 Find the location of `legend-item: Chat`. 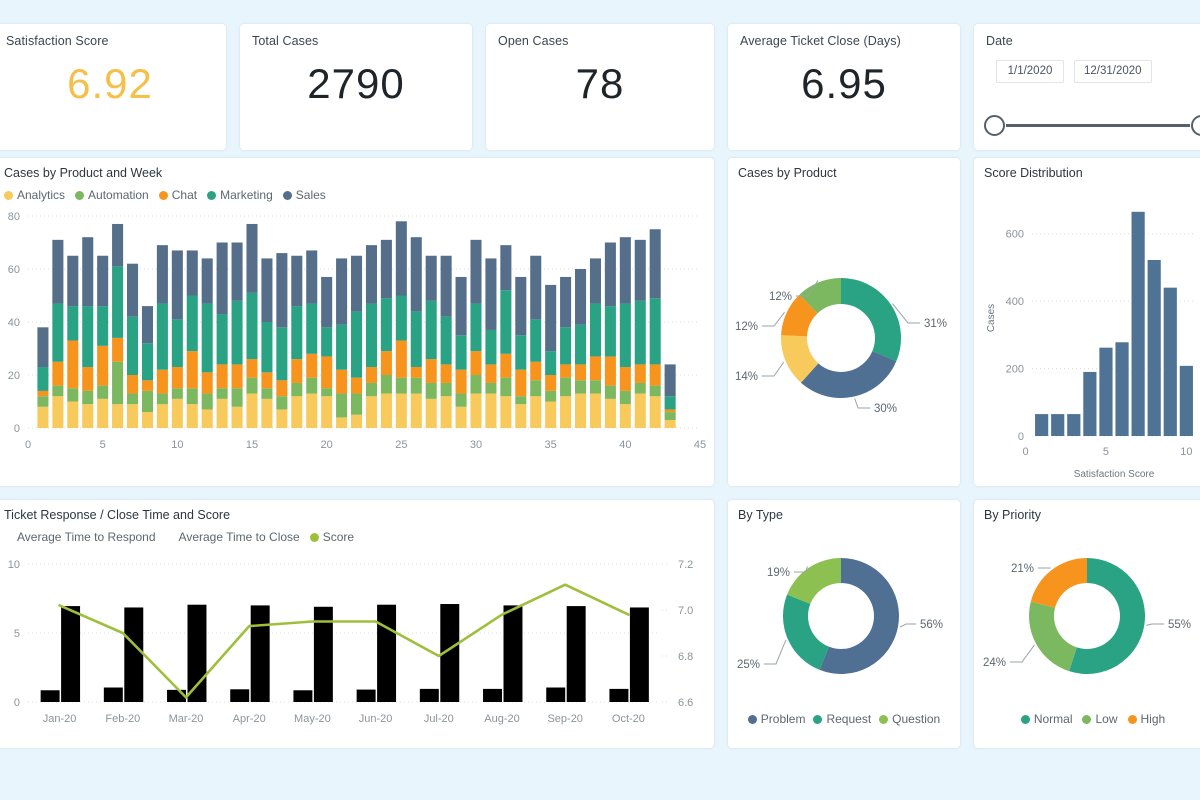

legend-item: Chat is located at coordinates (177, 195).